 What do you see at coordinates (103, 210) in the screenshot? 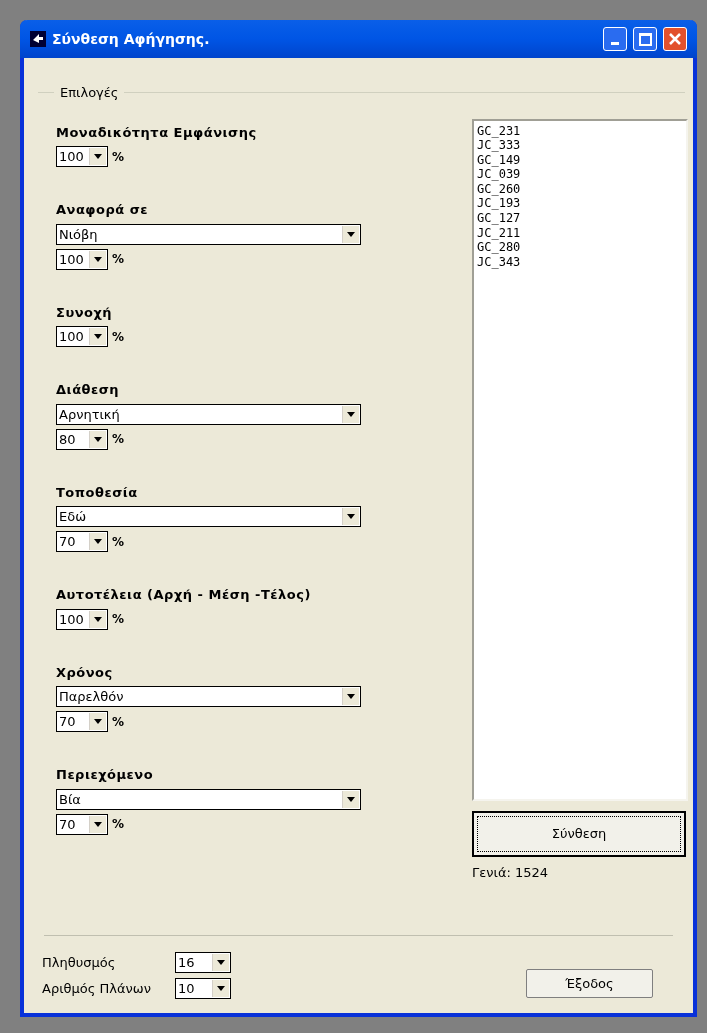
I see `option-label: Αναφορά σε` at bounding box center [103, 210].